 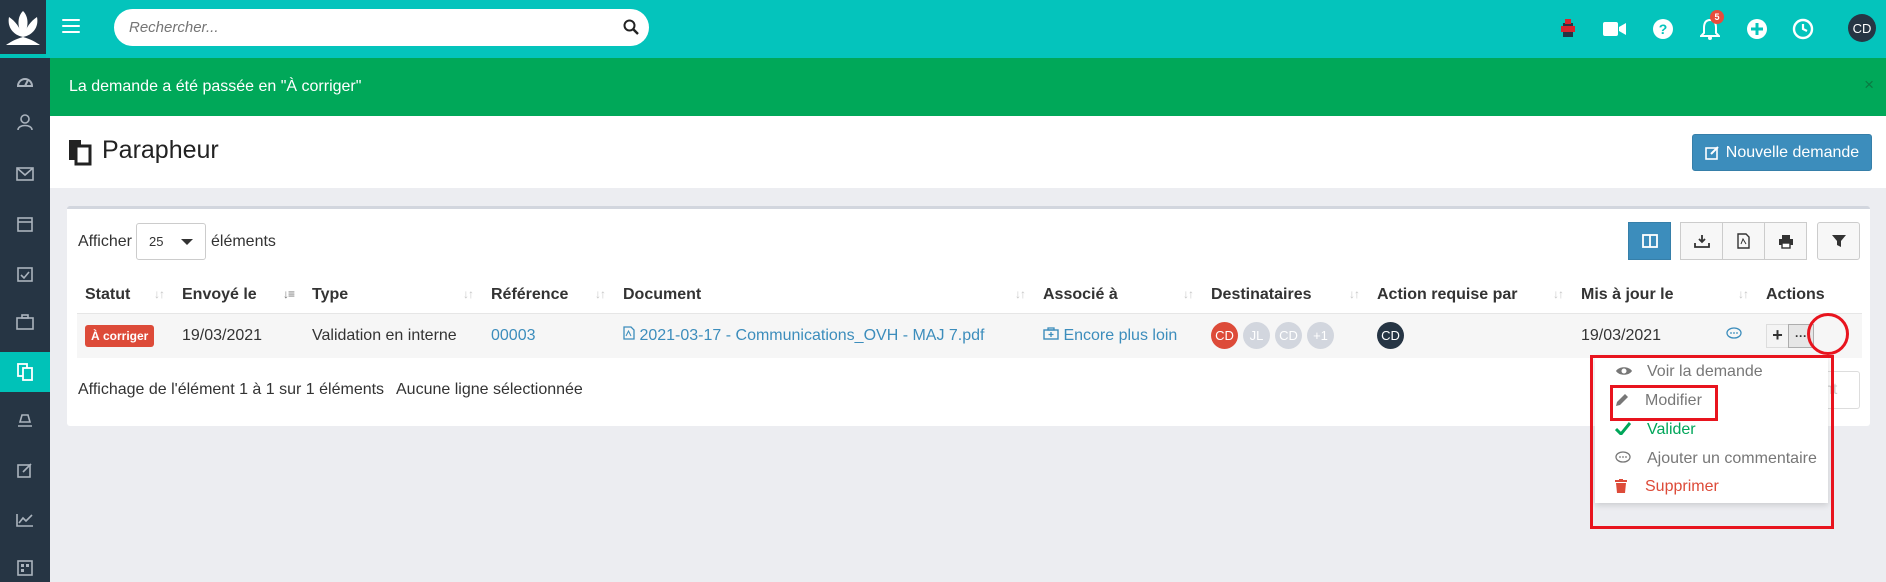 I want to click on sidebar-item-calendar, so click(x=25, y=224).